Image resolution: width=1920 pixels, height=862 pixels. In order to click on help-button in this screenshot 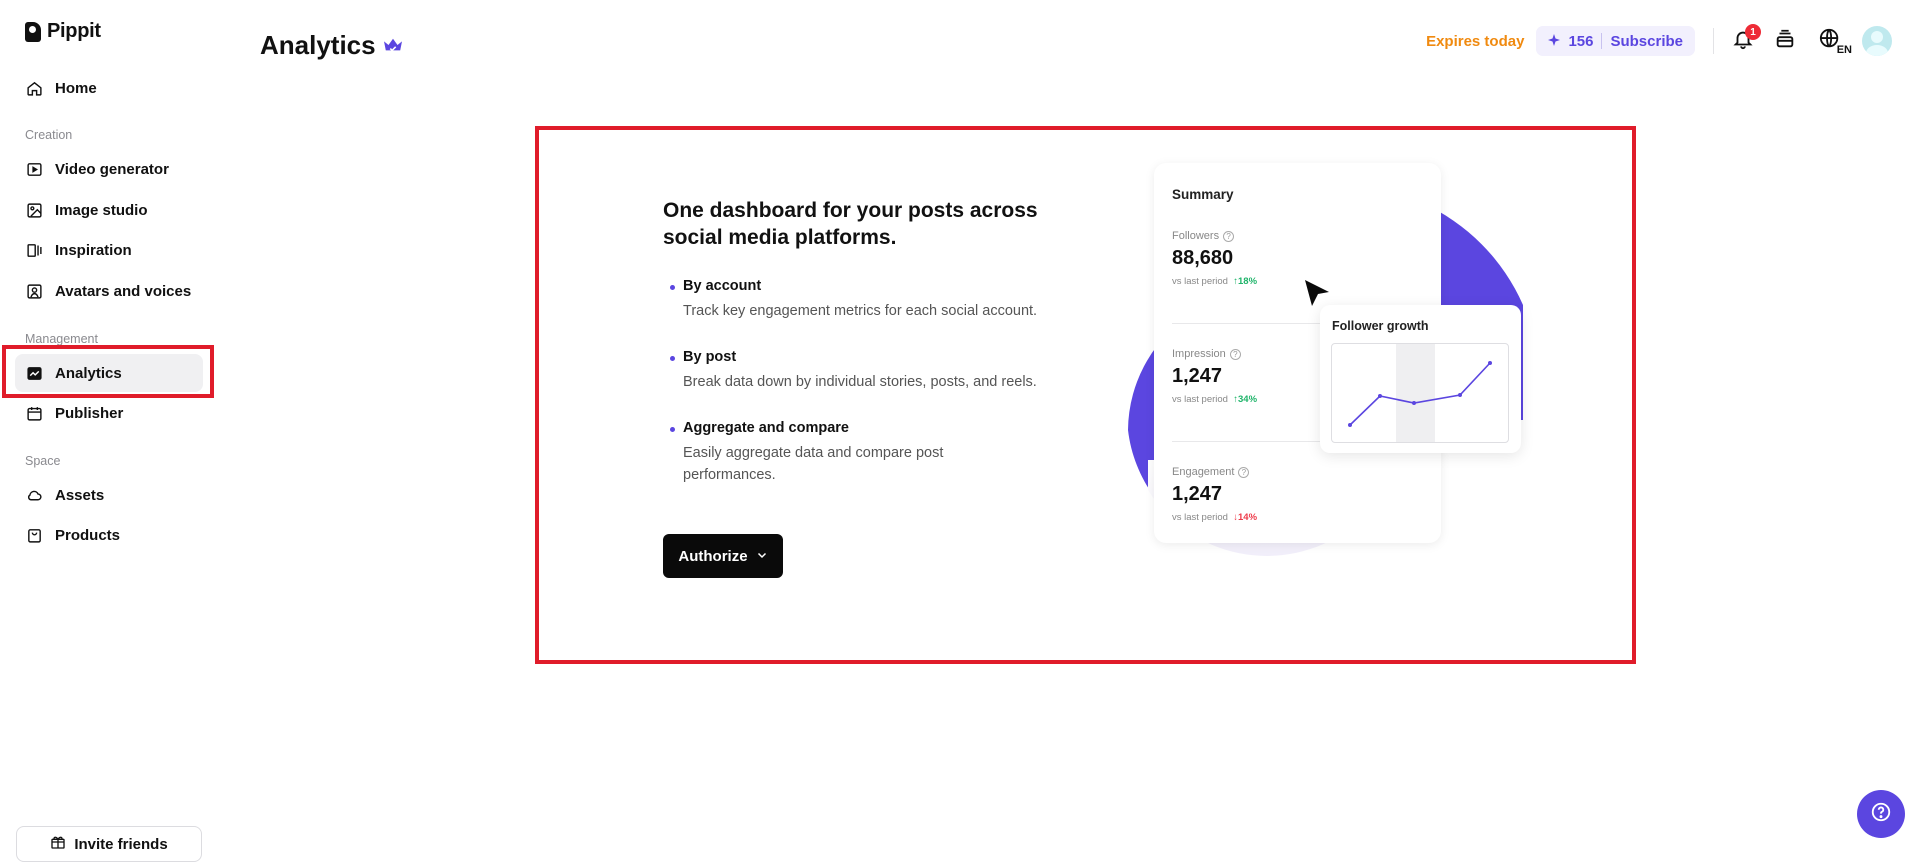, I will do `click(1881, 814)`.